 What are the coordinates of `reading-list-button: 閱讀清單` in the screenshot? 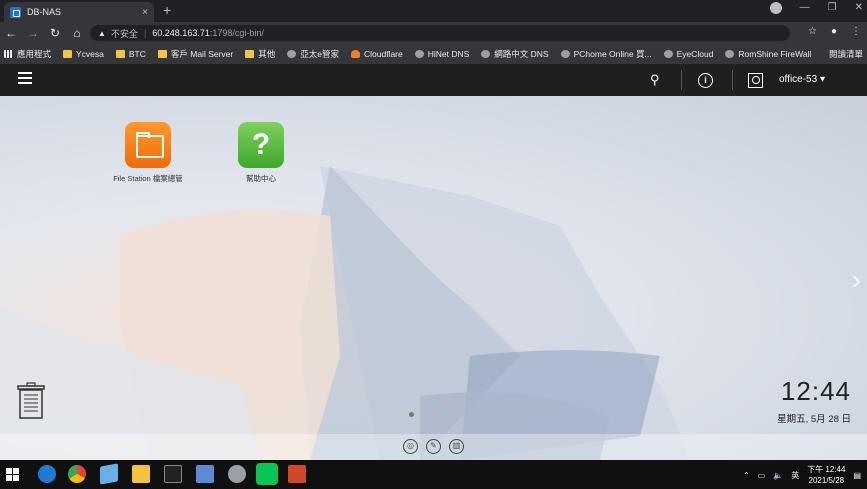 It's located at (842, 54).